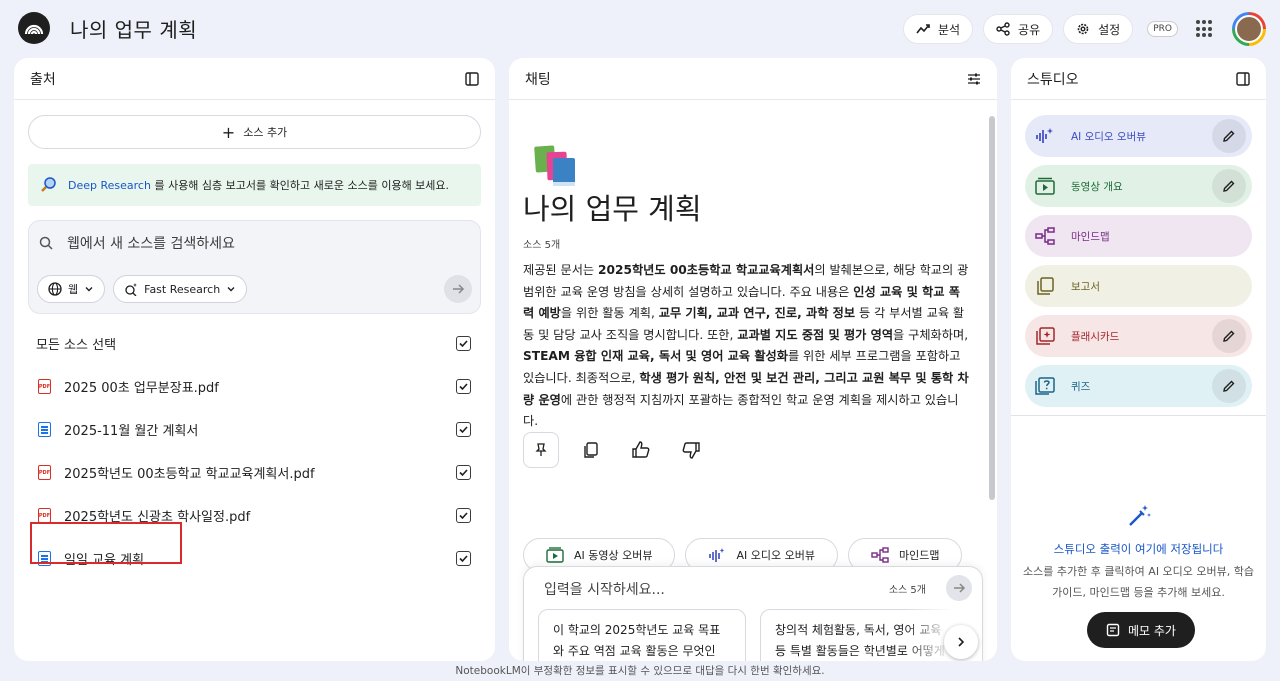 The height and width of the screenshot is (681, 1280). What do you see at coordinates (1095, 336) in the screenshot?
I see `studio-item-label: 플래시카드` at bounding box center [1095, 336].